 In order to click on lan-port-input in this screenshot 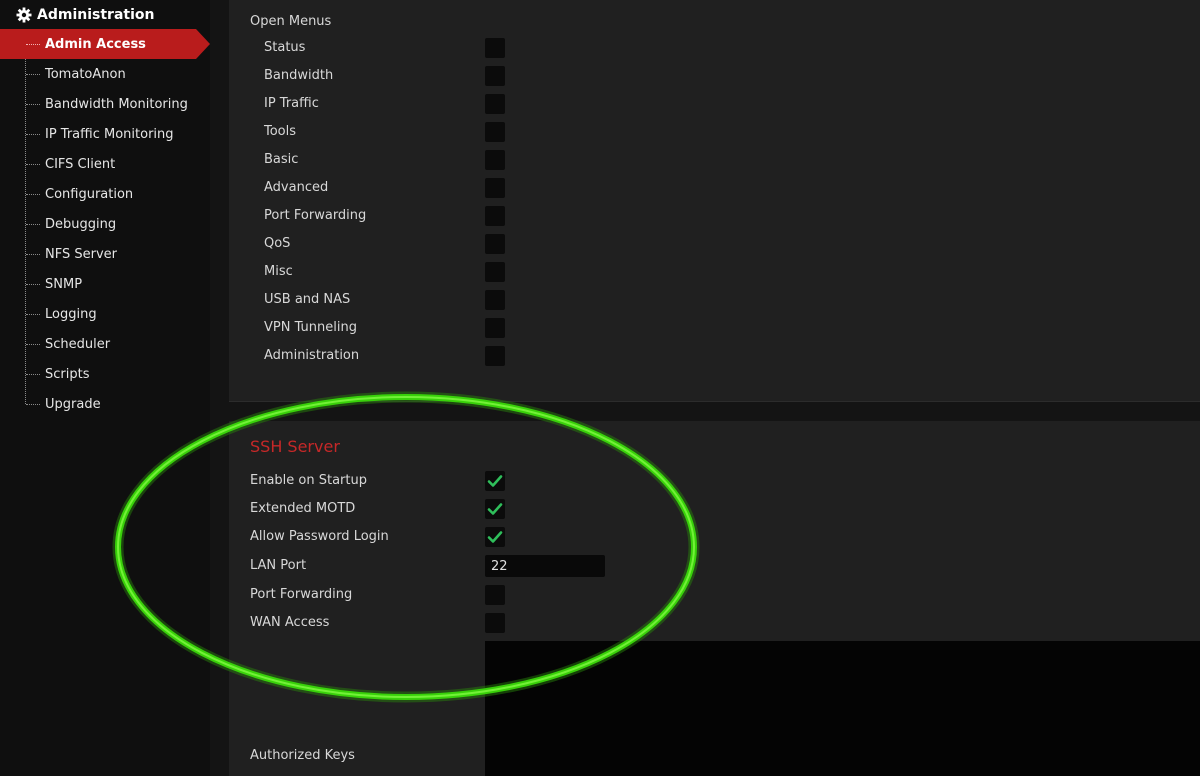, I will do `click(545, 566)`.